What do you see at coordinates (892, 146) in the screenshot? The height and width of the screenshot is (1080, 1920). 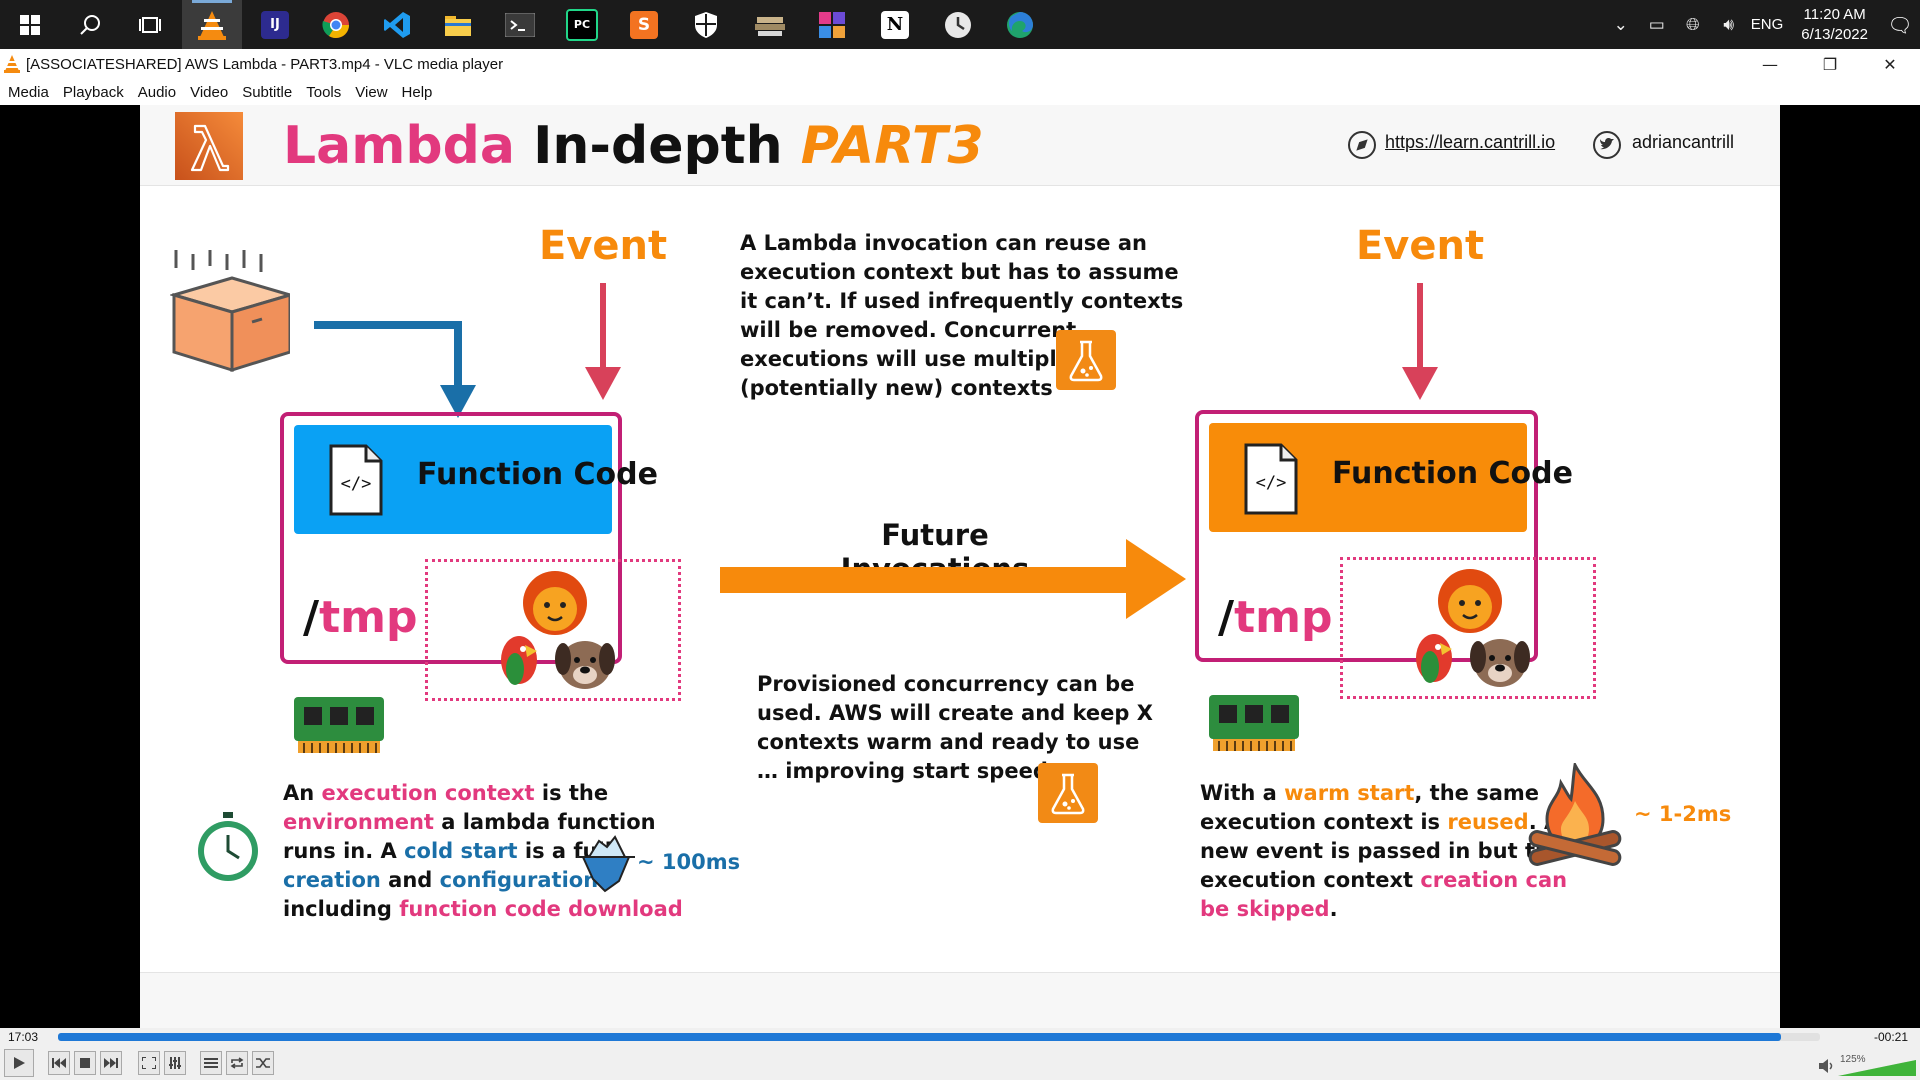 I see `title-part3: PART3` at bounding box center [892, 146].